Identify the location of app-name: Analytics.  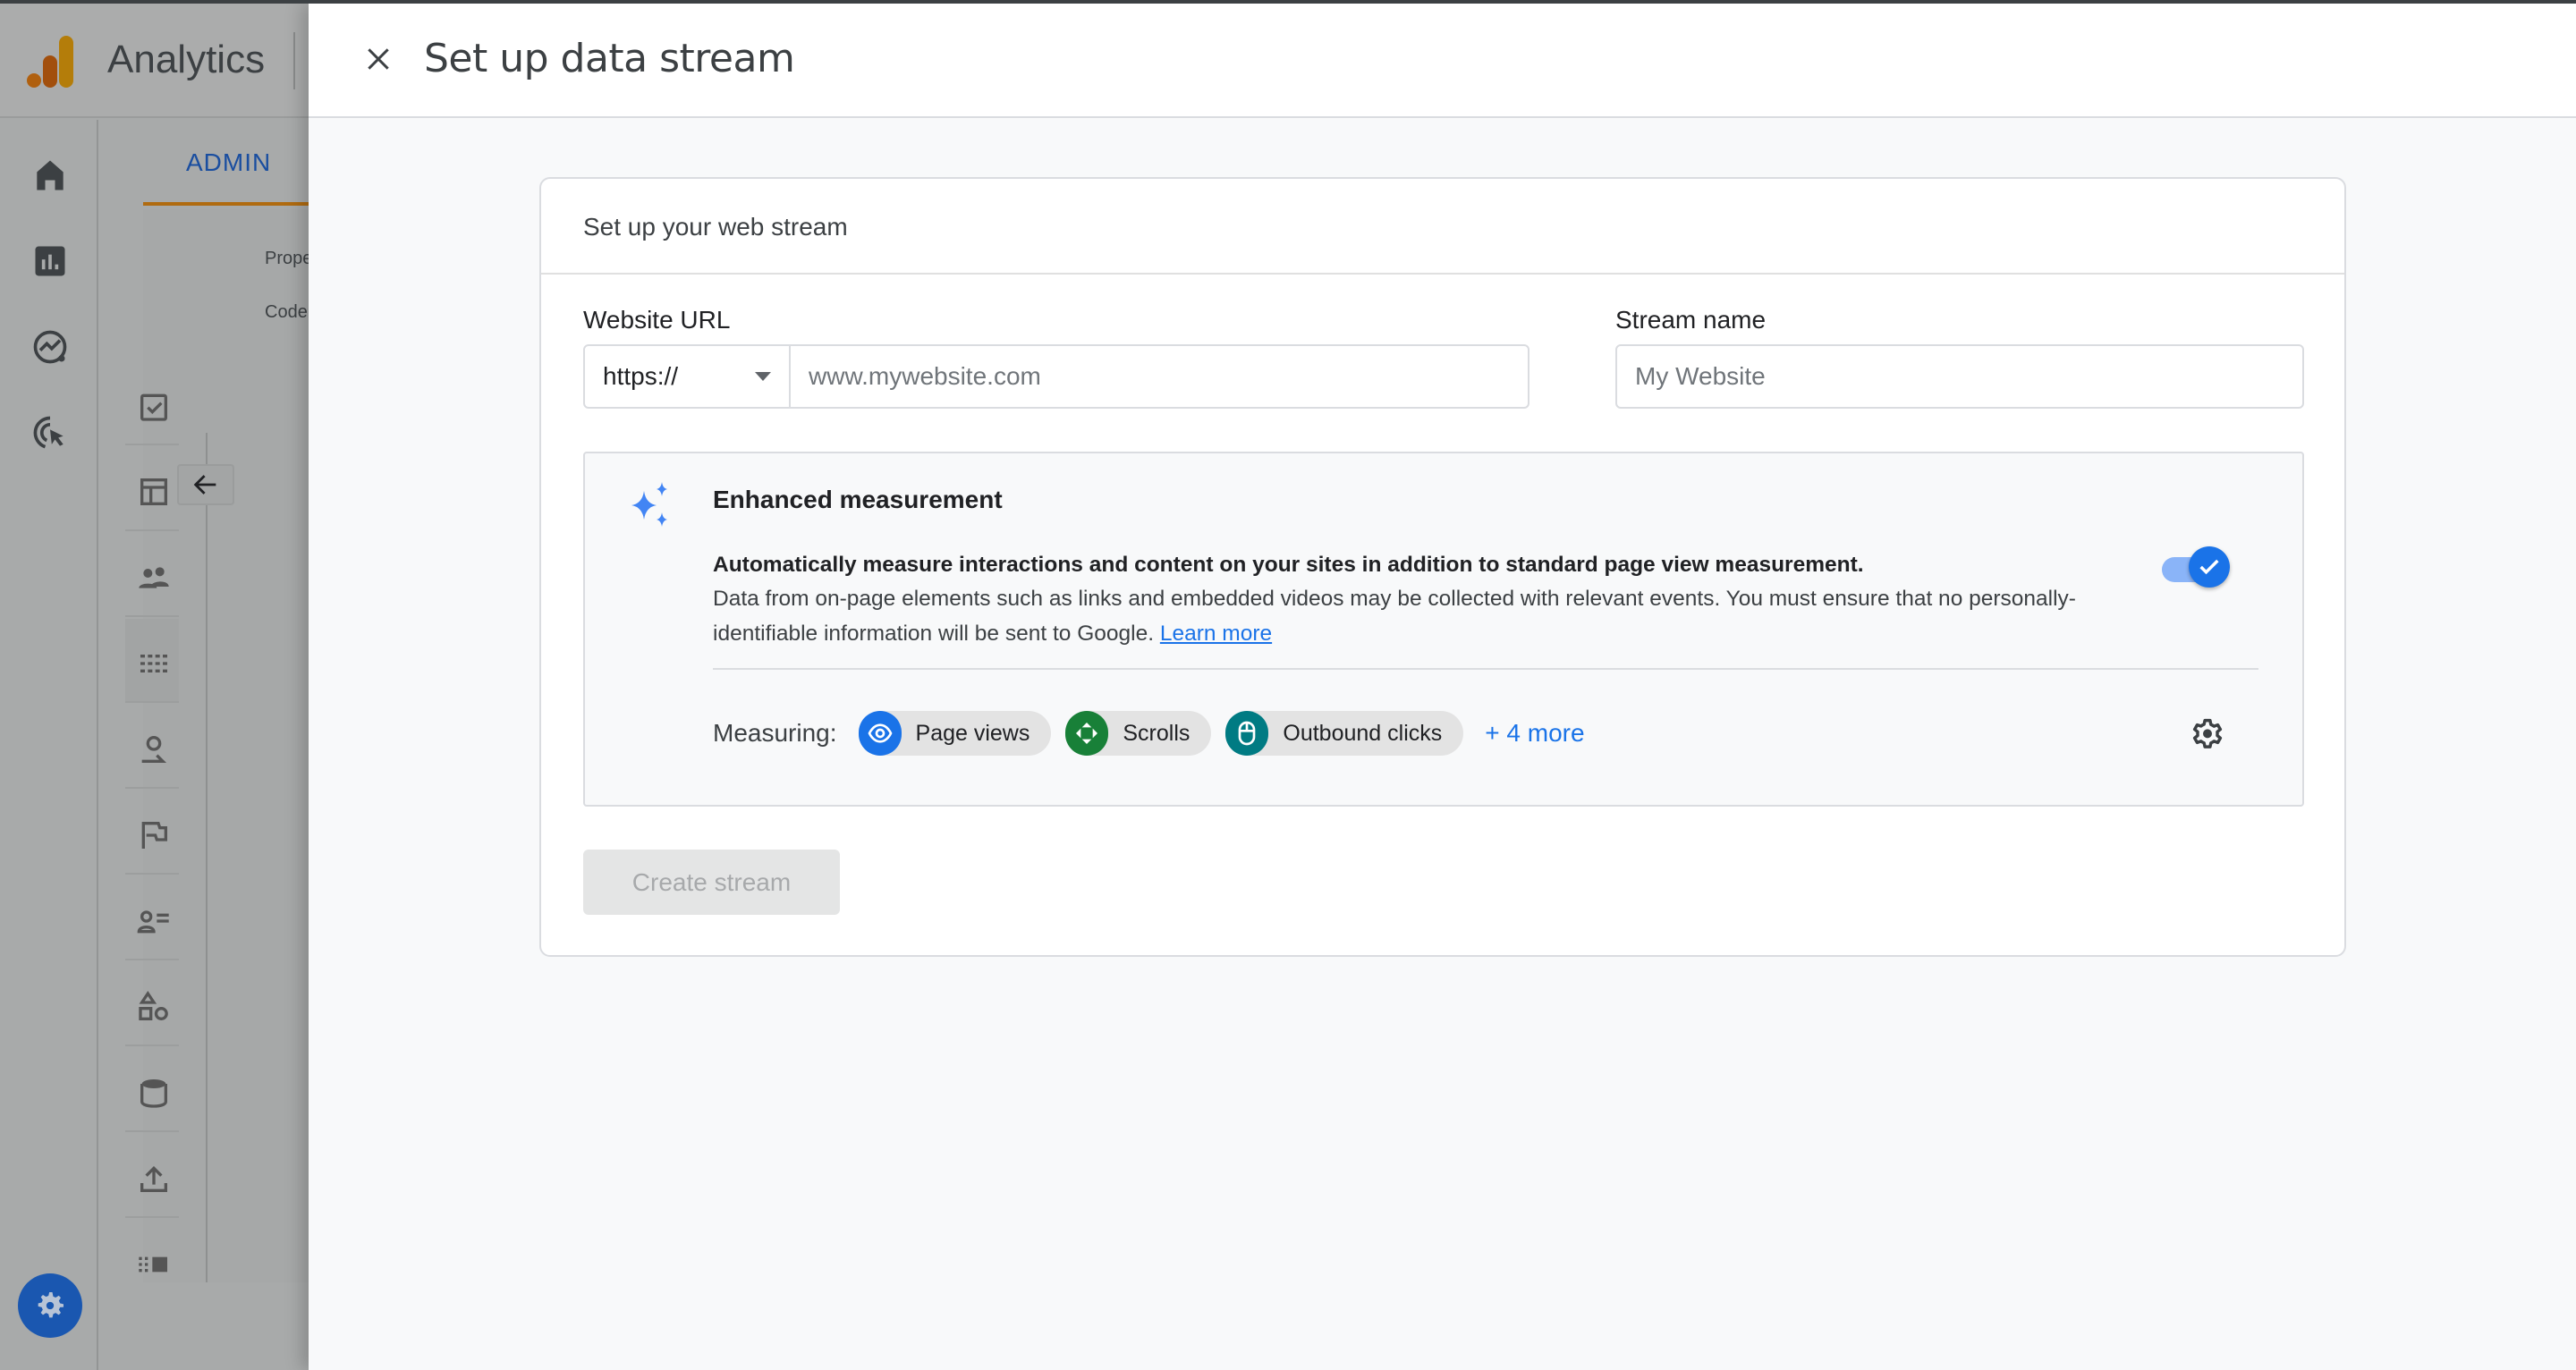
(186, 60).